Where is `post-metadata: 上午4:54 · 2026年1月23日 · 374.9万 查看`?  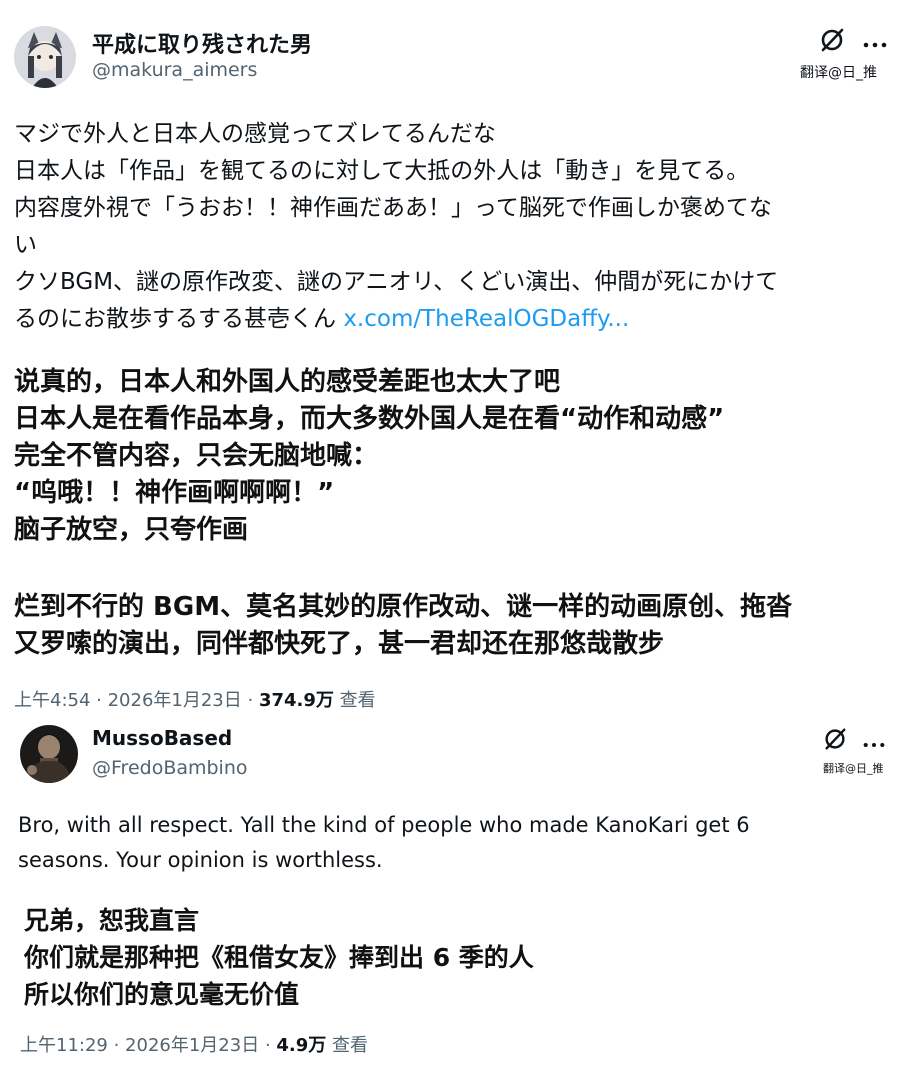 post-metadata: 上午4:54 · 2026年1月23日 · 374.9万 查看 is located at coordinates (195, 699).